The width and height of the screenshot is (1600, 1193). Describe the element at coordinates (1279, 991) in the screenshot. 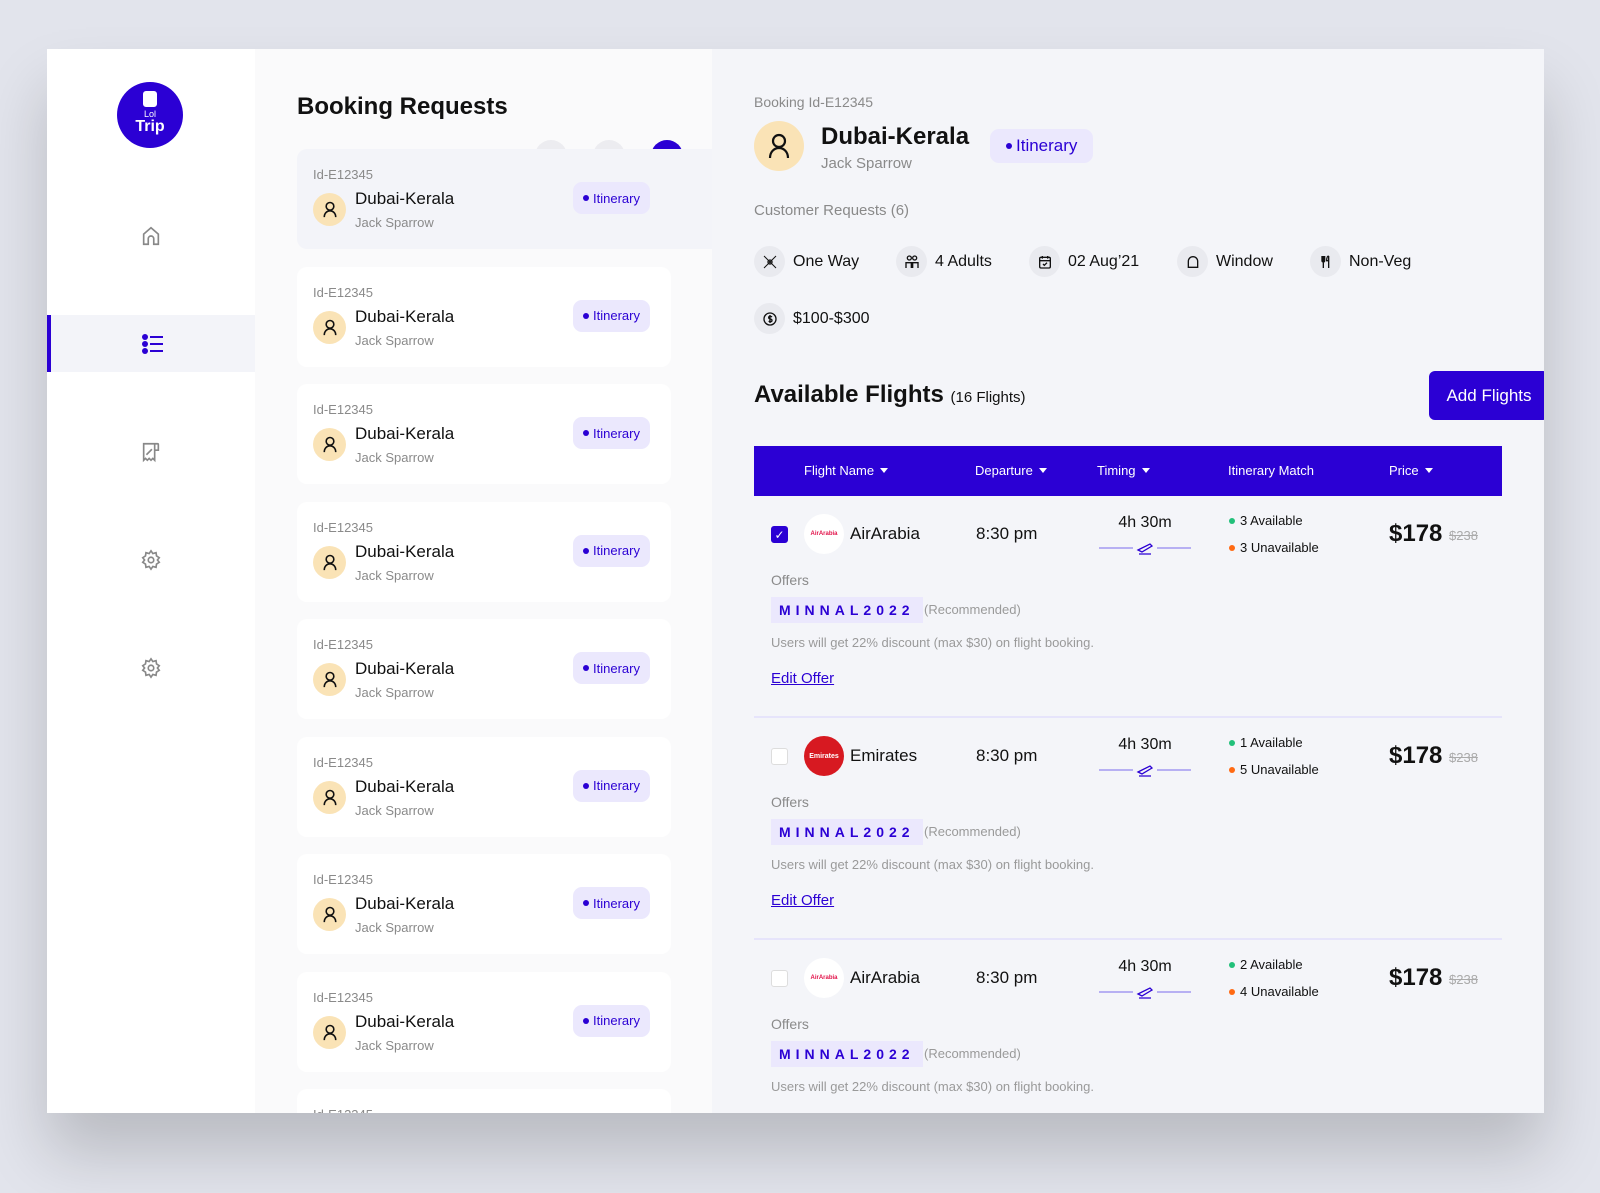

I see `unavailable-label: 4 Unavailable` at that location.